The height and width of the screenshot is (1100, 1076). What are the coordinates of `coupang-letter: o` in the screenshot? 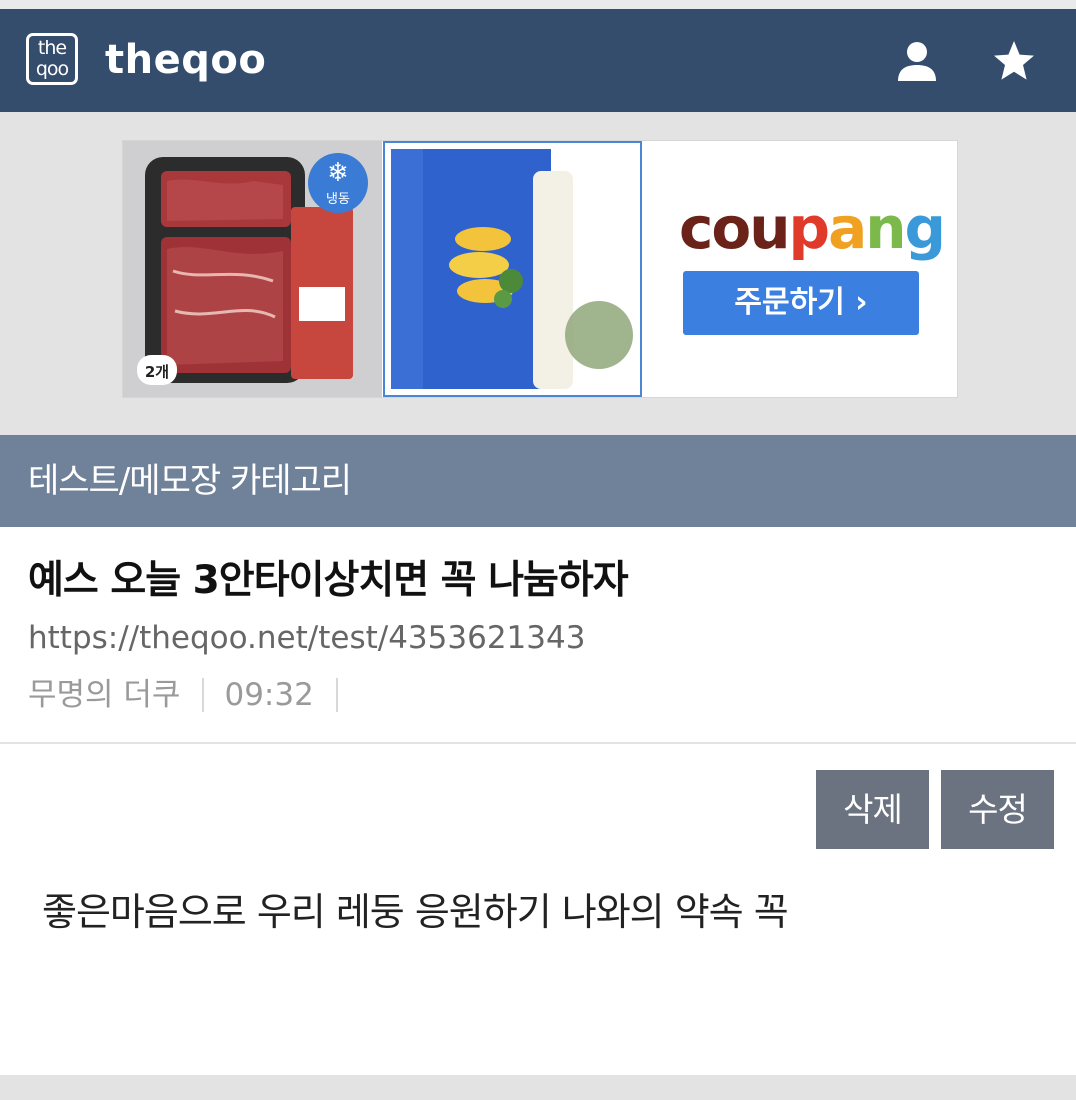 It's located at (731, 228).